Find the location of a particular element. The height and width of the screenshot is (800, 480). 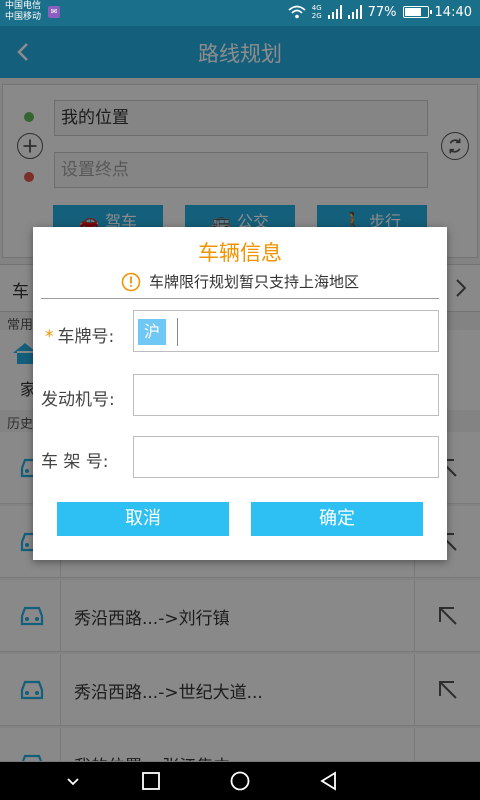

engine-number-input is located at coordinates (286, 395).